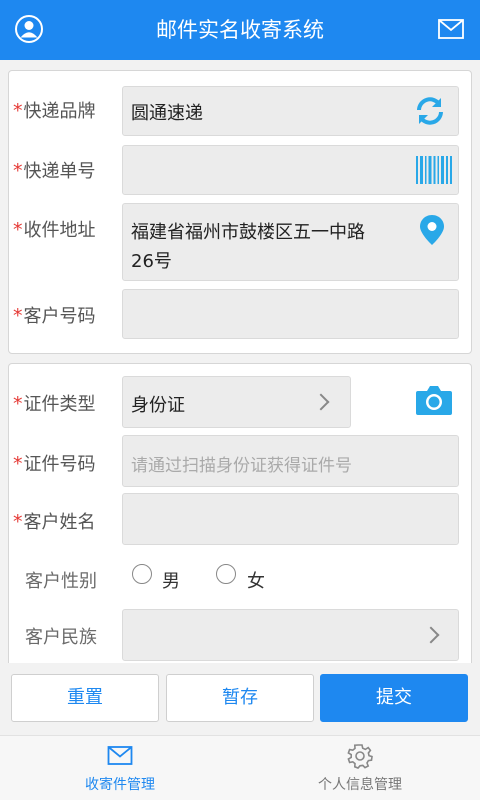  I want to click on gender-label: 客户性别, so click(61, 581).